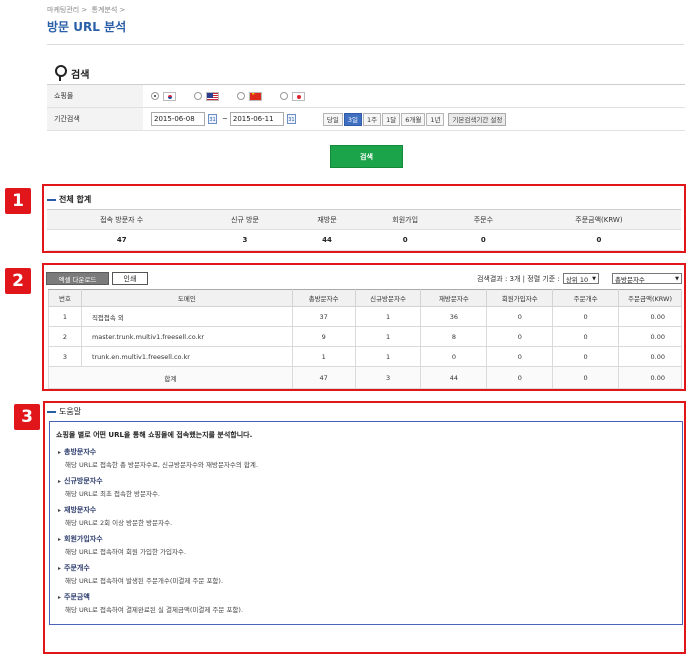 The height and width of the screenshot is (663, 696). What do you see at coordinates (112, 494) in the screenshot?
I see `help-item-desc: 해당 URL로 최초 접속한 방문자수.` at bounding box center [112, 494].